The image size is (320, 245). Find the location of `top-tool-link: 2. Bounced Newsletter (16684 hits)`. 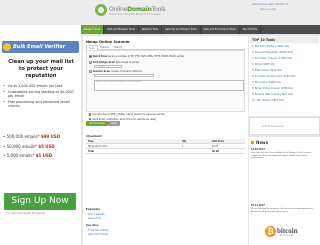

top-tool-link: 2. Bounced Newsletter (16684 hits) is located at coordinates (272, 52).